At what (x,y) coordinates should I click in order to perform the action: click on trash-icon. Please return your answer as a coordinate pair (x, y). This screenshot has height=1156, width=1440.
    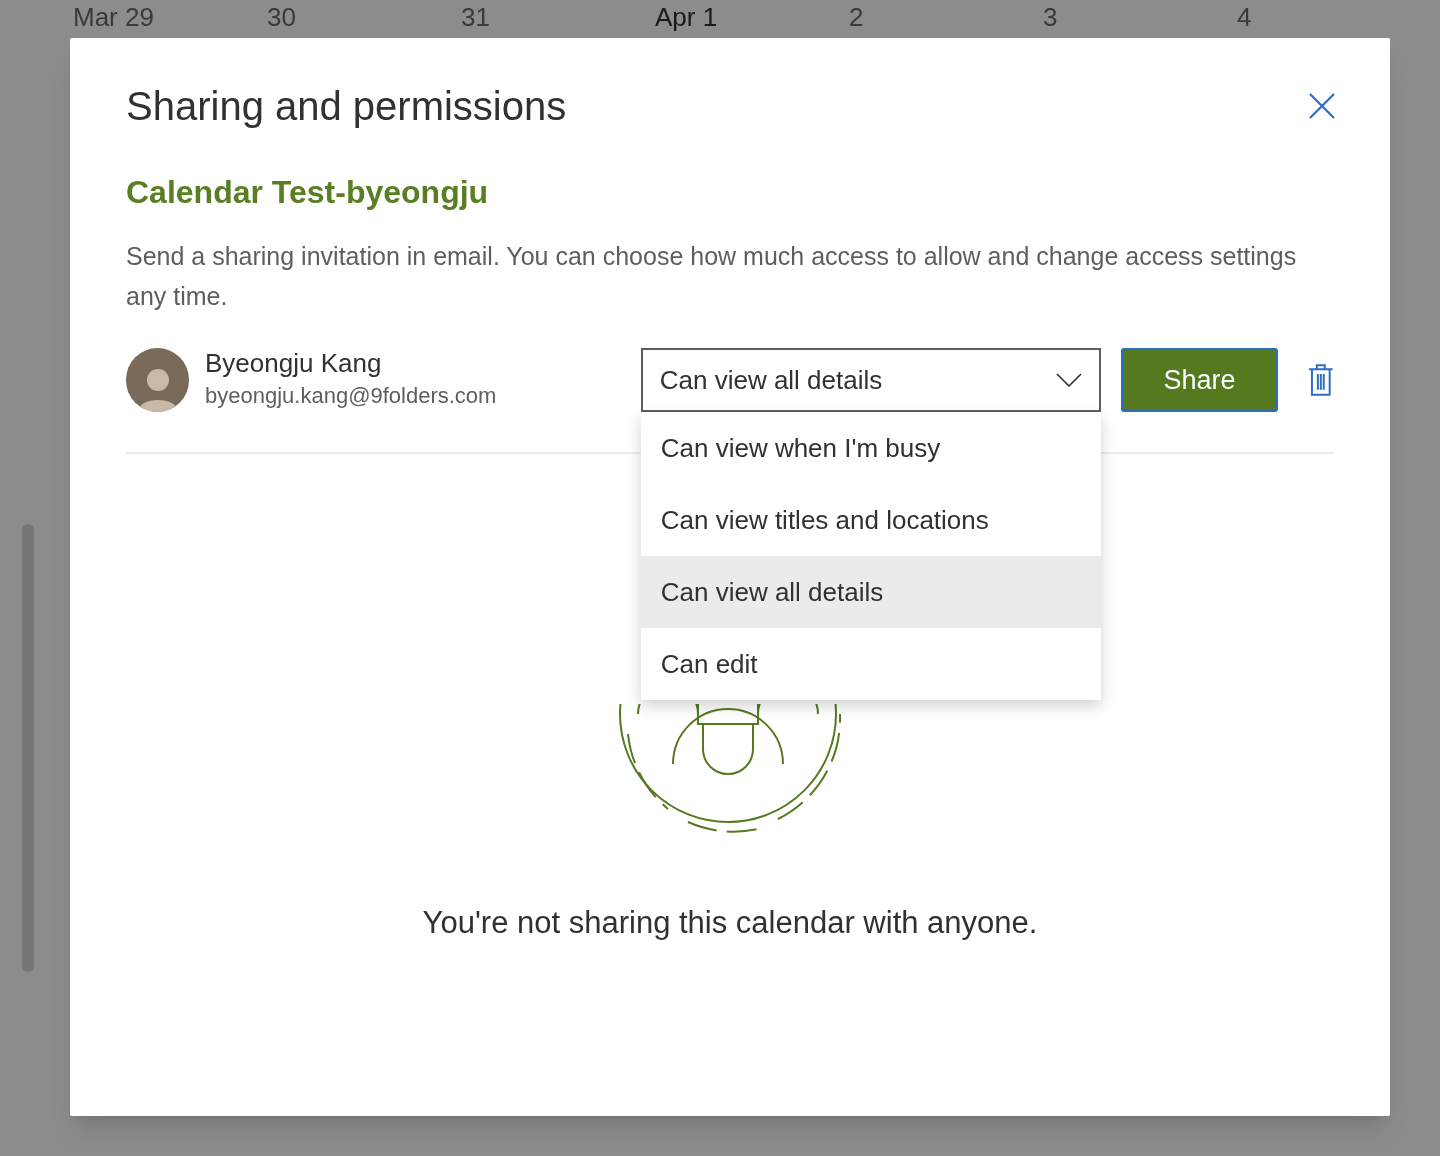
    Looking at the image, I should click on (1321, 380).